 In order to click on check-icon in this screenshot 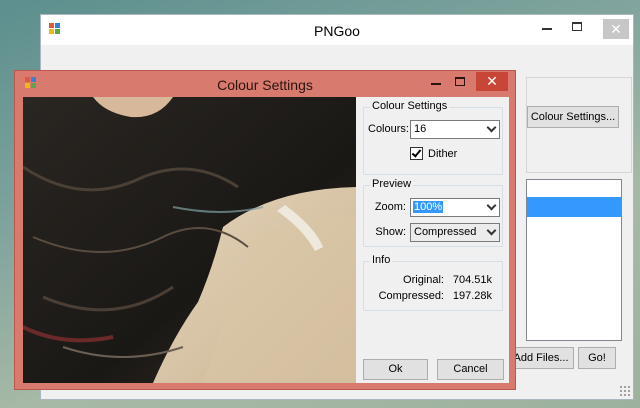, I will do `click(416, 152)`.